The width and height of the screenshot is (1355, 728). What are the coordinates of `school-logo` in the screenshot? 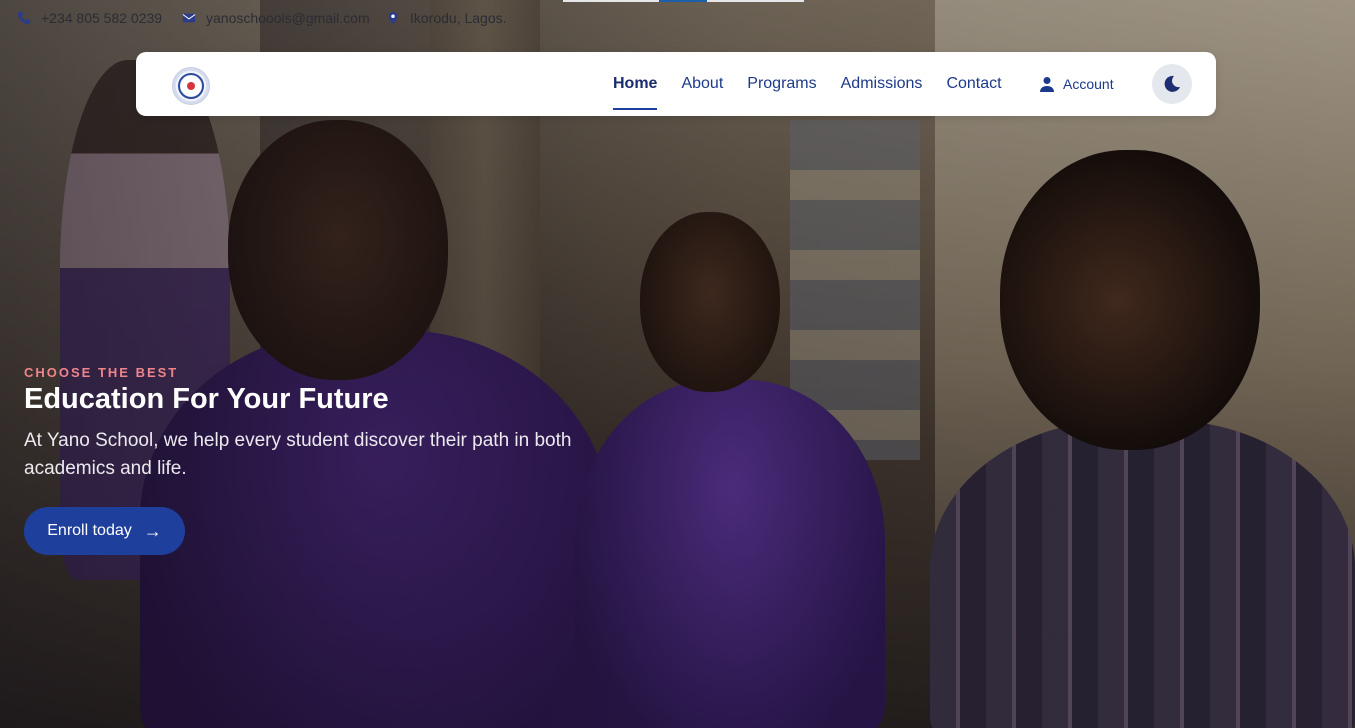 It's located at (191, 86).